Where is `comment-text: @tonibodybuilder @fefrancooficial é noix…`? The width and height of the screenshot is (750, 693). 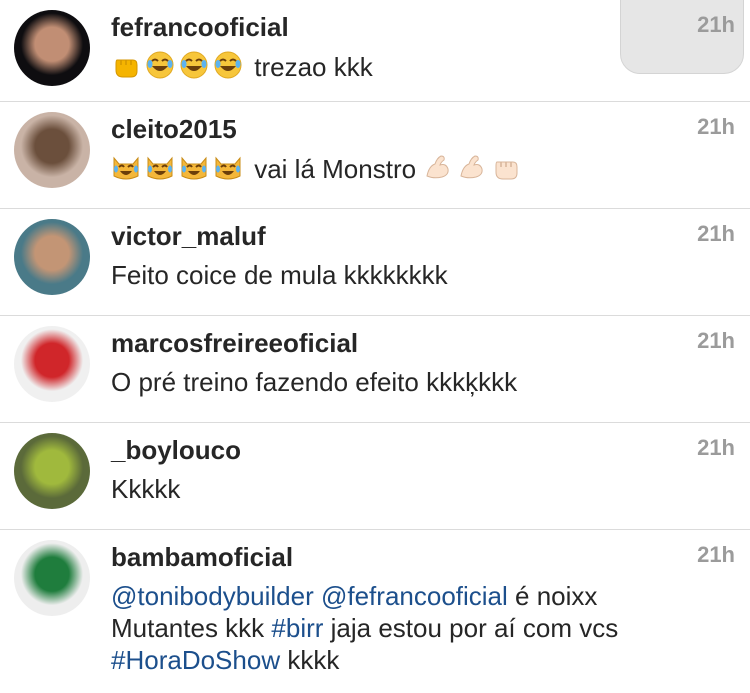
comment-text: @tonibodybuilder @fefrancooficial é noix… is located at coordinates (364, 628).